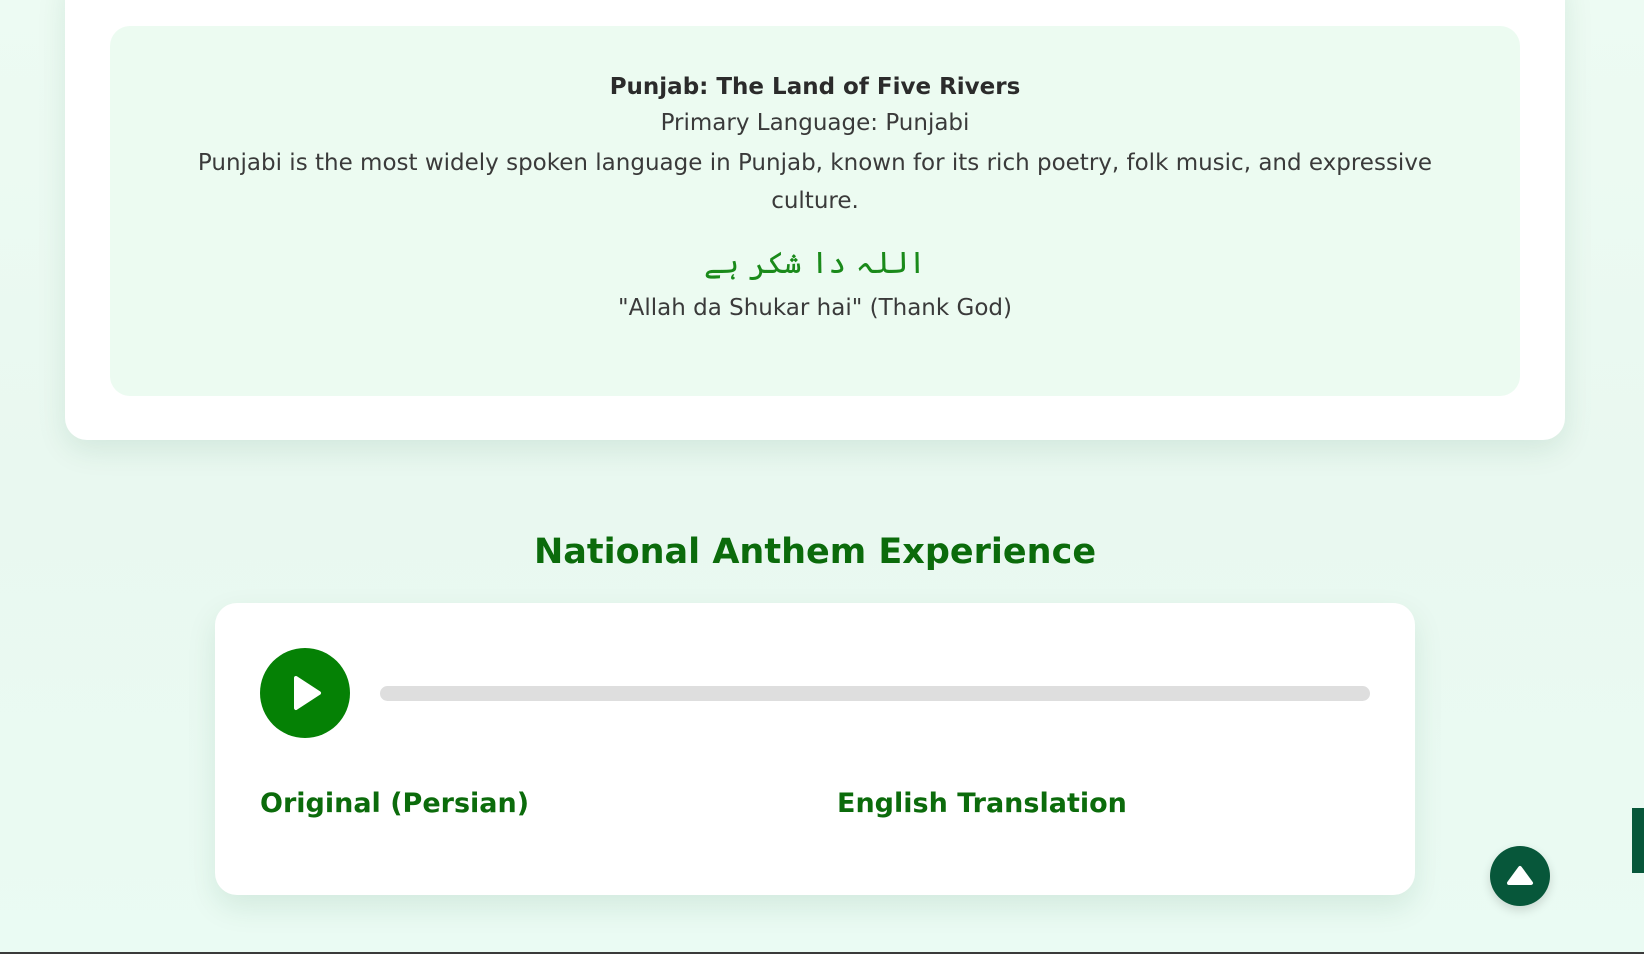 This screenshot has width=1644, height=954. Describe the element at coordinates (815, 308) in the screenshot. I see `phrase-transliteration: "Allah da Shukar hai" (Thank God)` at that location.